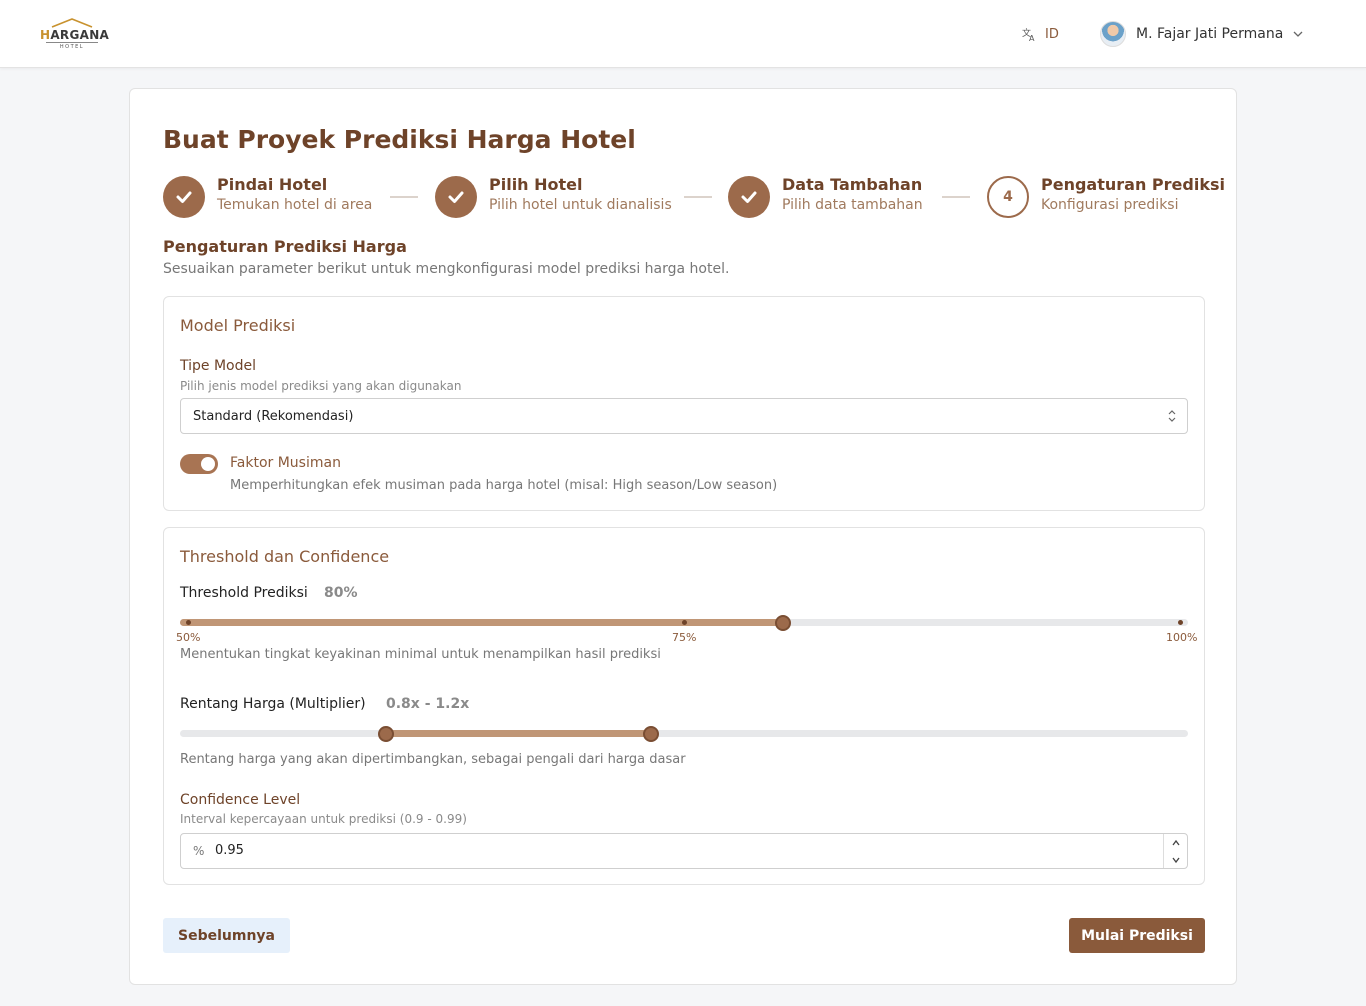  I want to click on step-number-circle: 4, so click(1008, 197).